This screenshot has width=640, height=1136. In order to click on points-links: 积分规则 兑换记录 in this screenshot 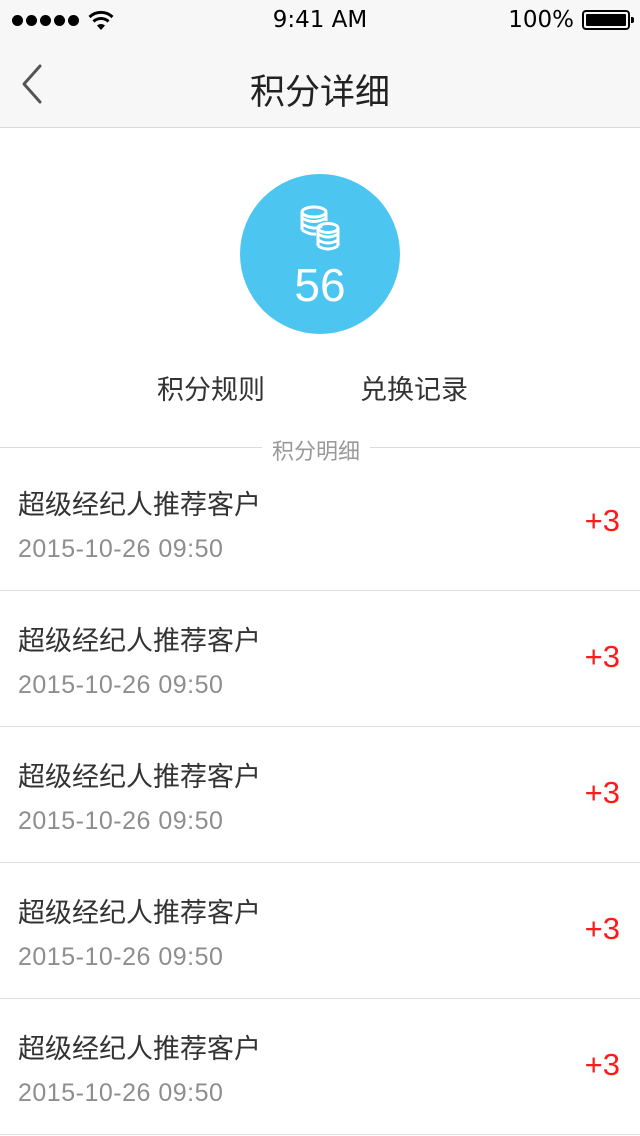, I will do `click(320, 388)`.